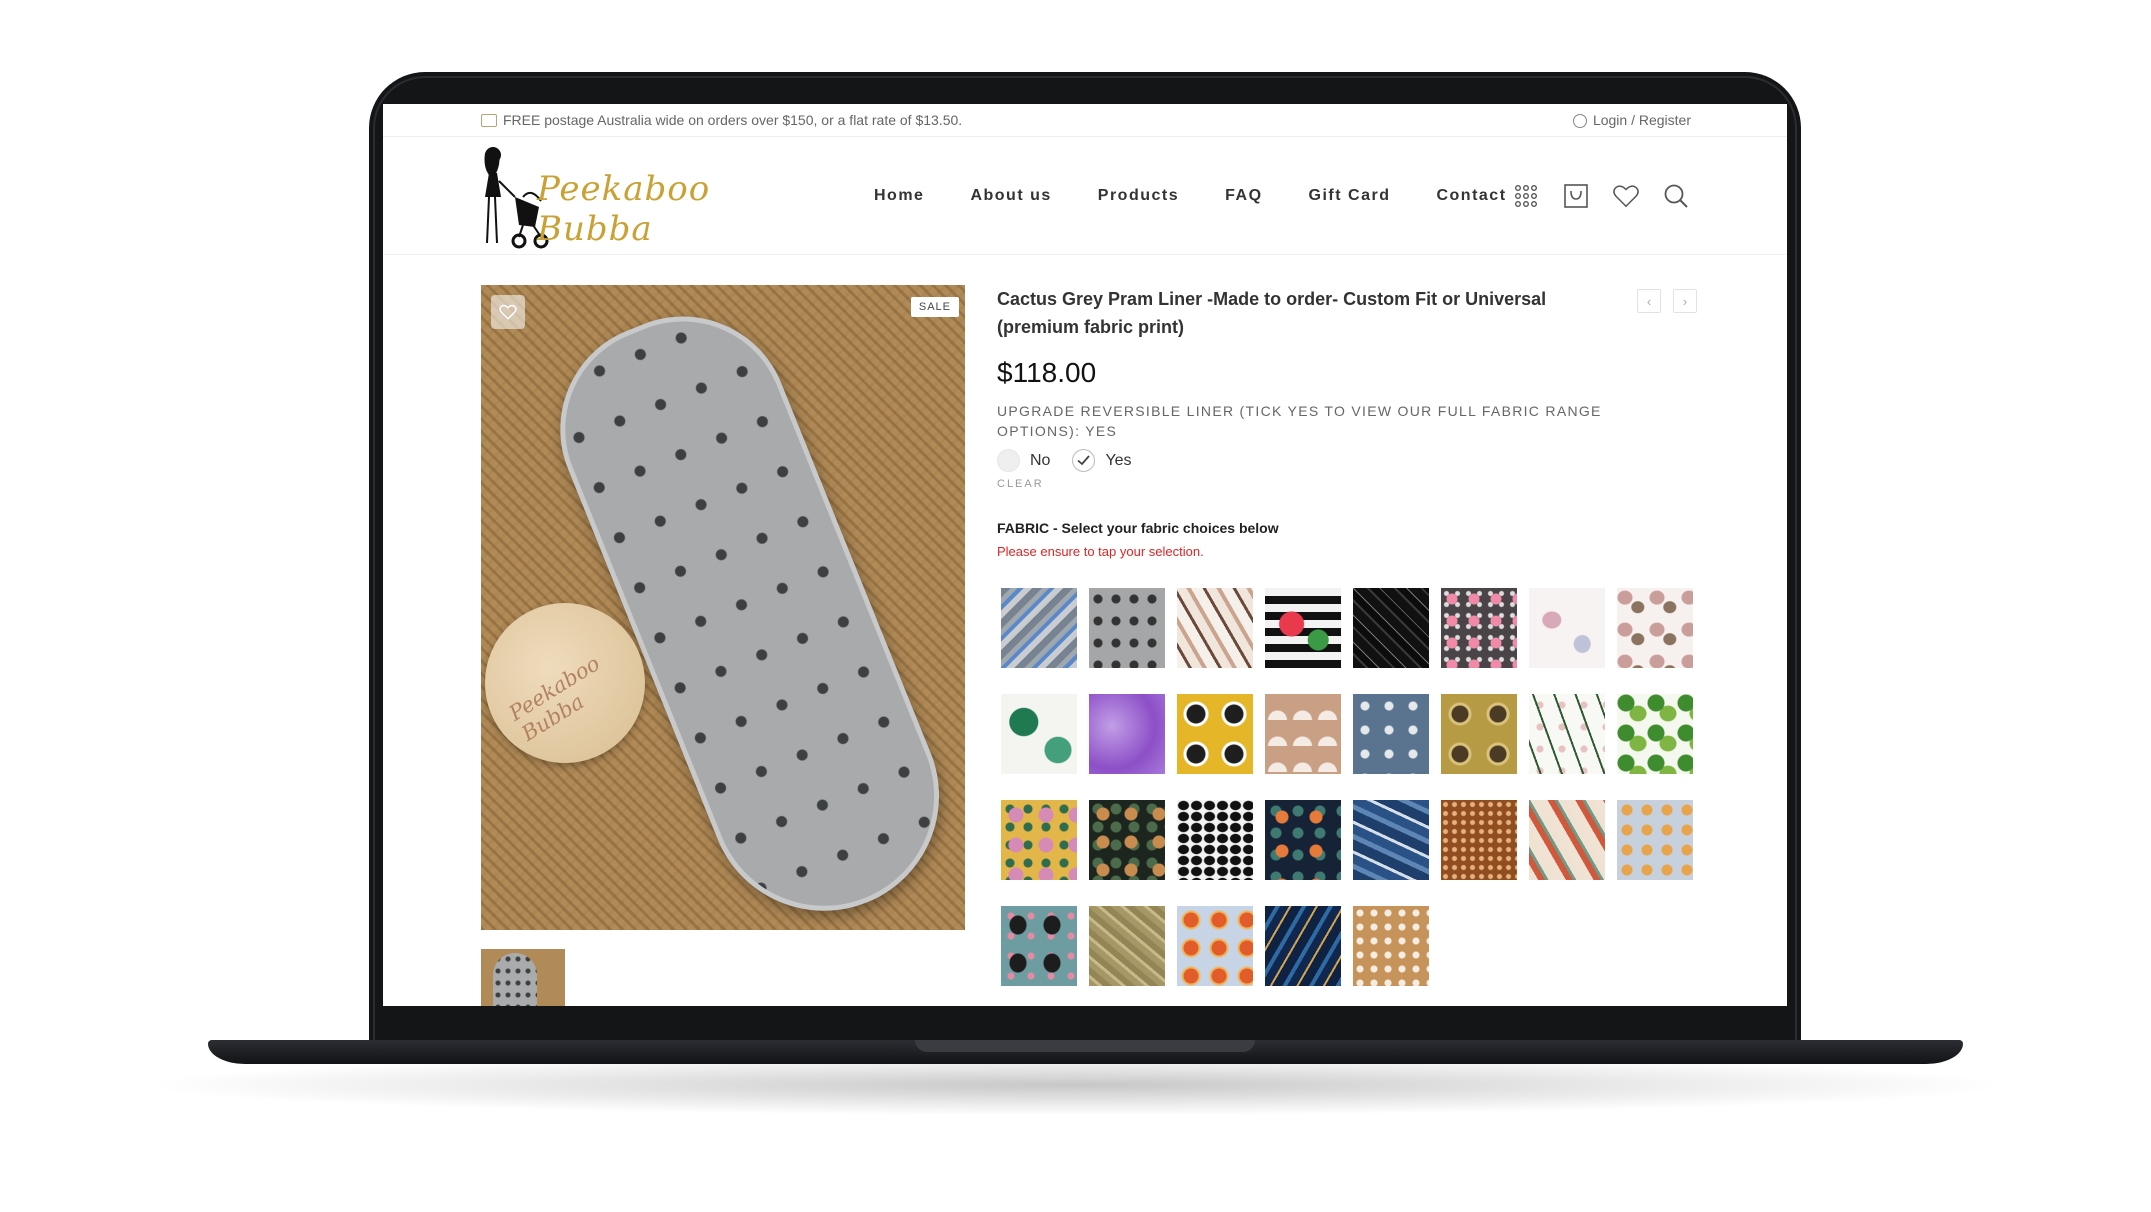 This screenshot has height=1212, width=2151. Describe the element at coordinates (1008, 460) in the screenshot. I see `radio-unchecked-icon` at that location.